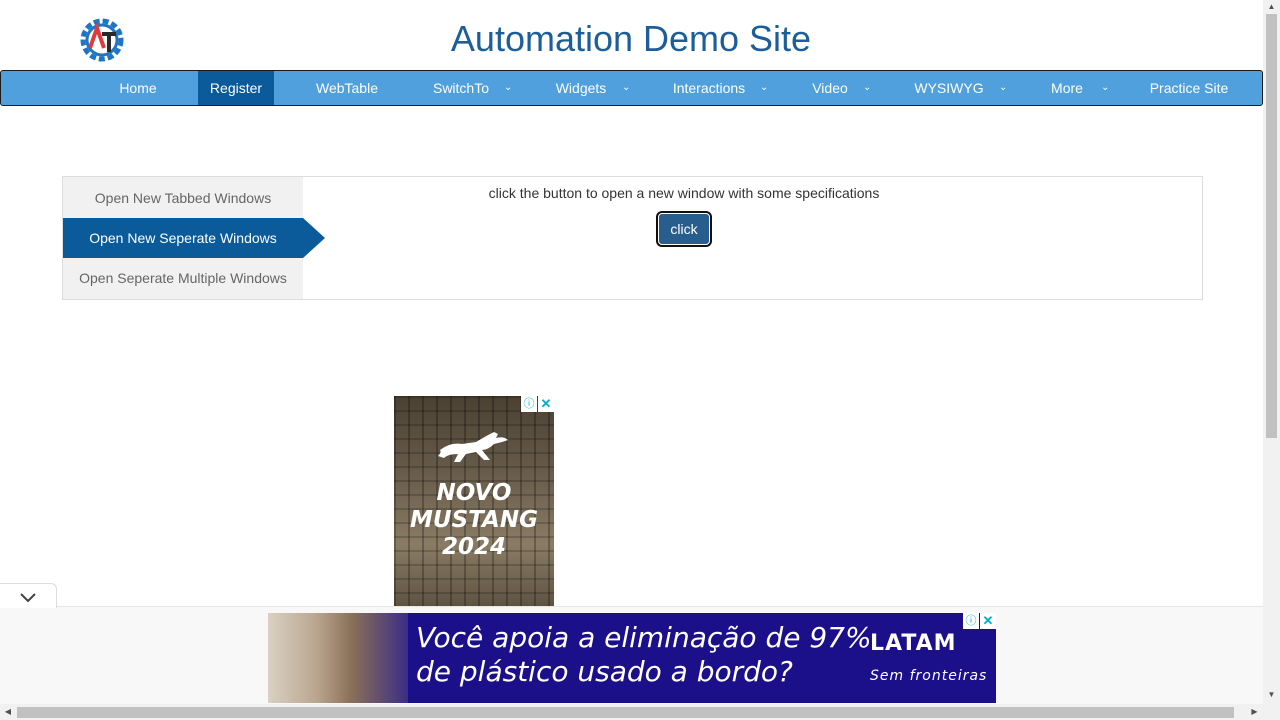 Image resolution: width=1280 pixels, height=720 pixels. What do you see at coordinates (1271, 7) in the screenshot?
I see `scroll-up-icon: ▲` at bounding box center [1271, 7].